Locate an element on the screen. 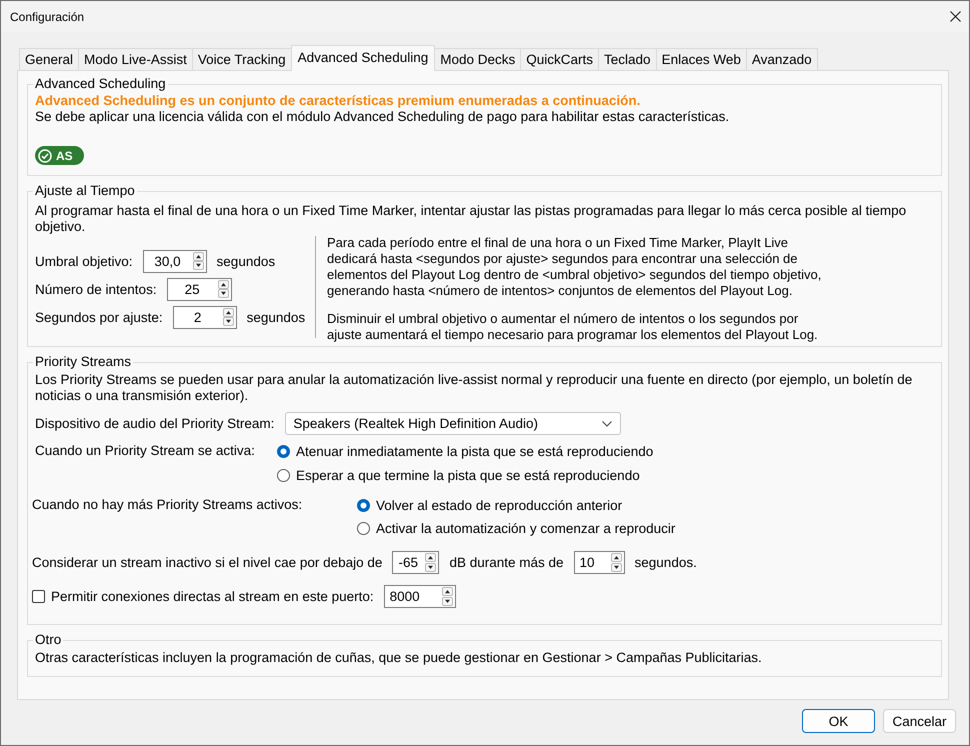  field-label: Umbral objetivo: is located at coordinates (84, 261).